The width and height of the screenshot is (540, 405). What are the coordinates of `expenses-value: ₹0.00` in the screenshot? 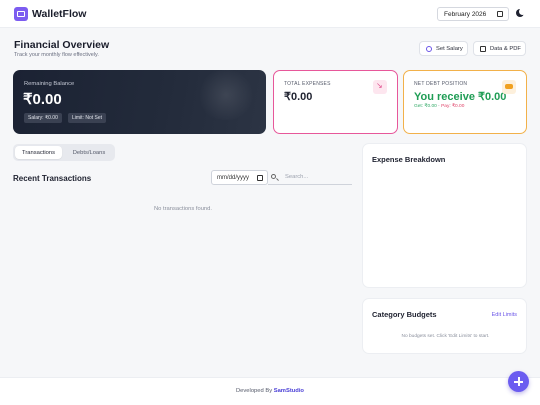 It's located at (298, 97).